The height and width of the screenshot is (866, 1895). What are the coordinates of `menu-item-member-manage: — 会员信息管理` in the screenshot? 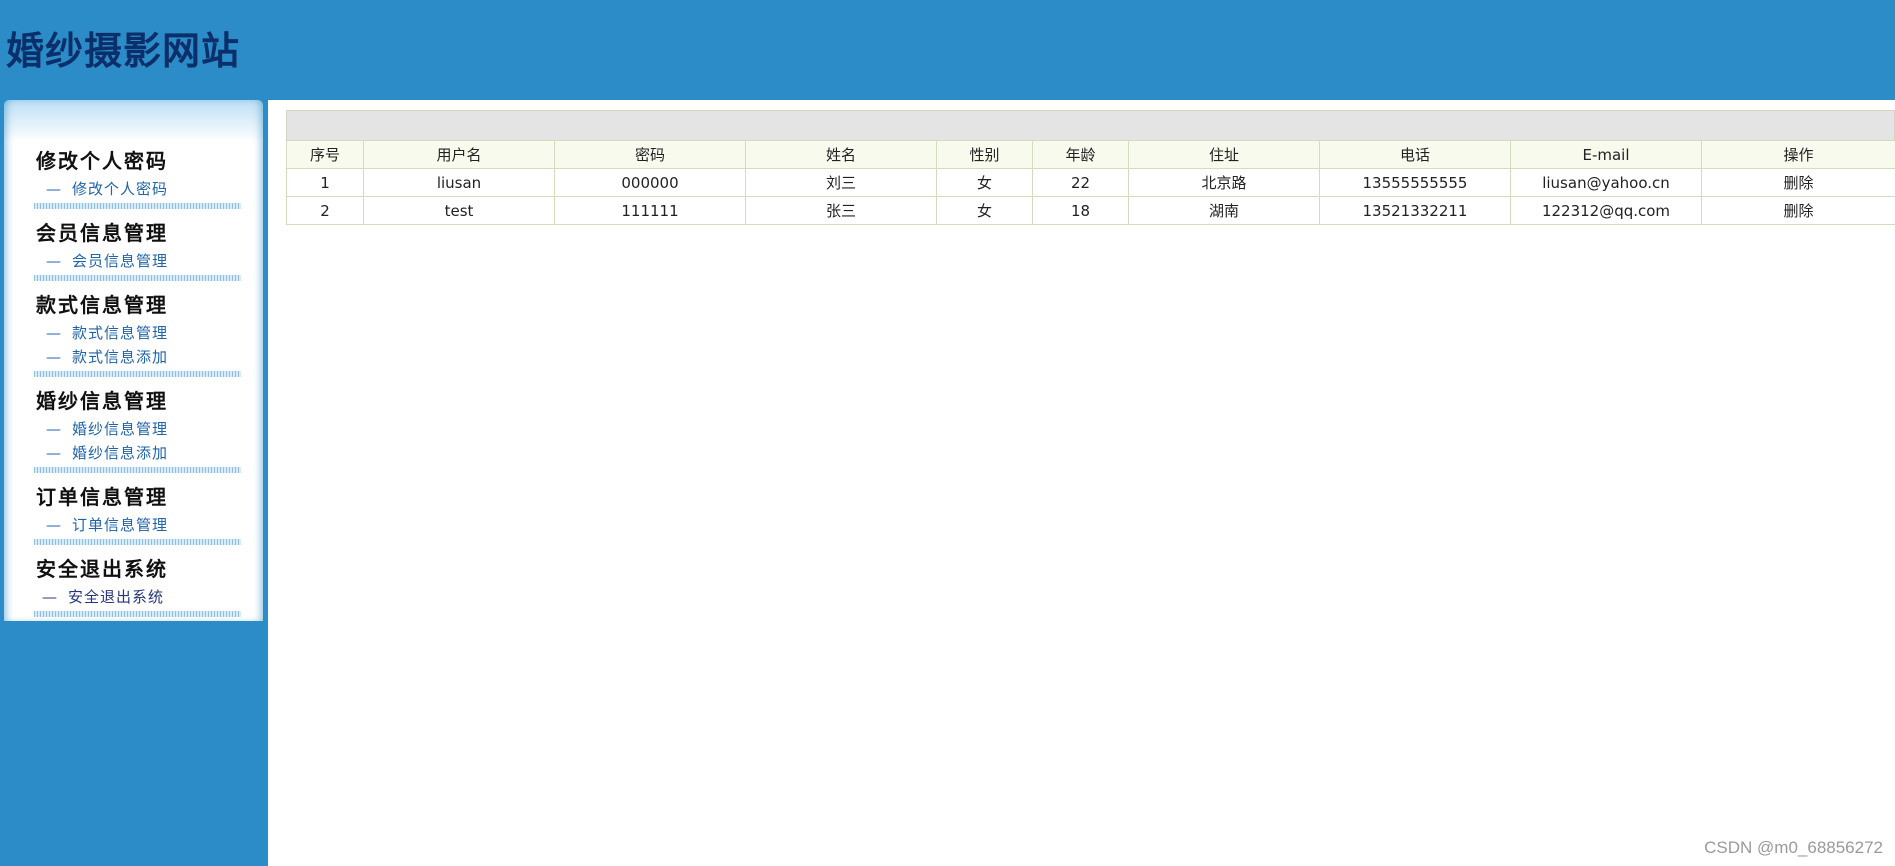 It's located at (137, 261).